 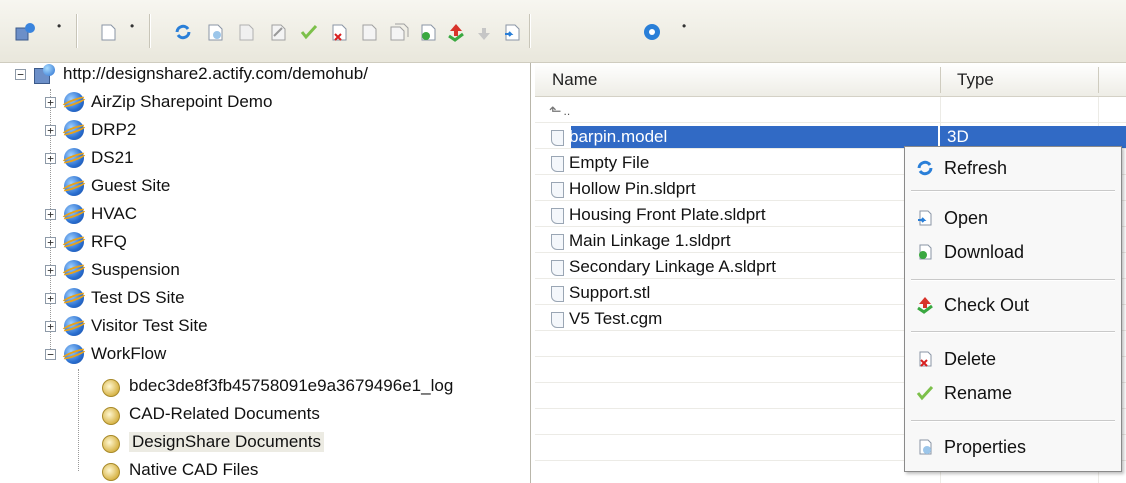 What do you see at coordinates (616, 318) in the screenshot?
I see `file-name: V5 Test.cgm` at bounding box center [616, 318].